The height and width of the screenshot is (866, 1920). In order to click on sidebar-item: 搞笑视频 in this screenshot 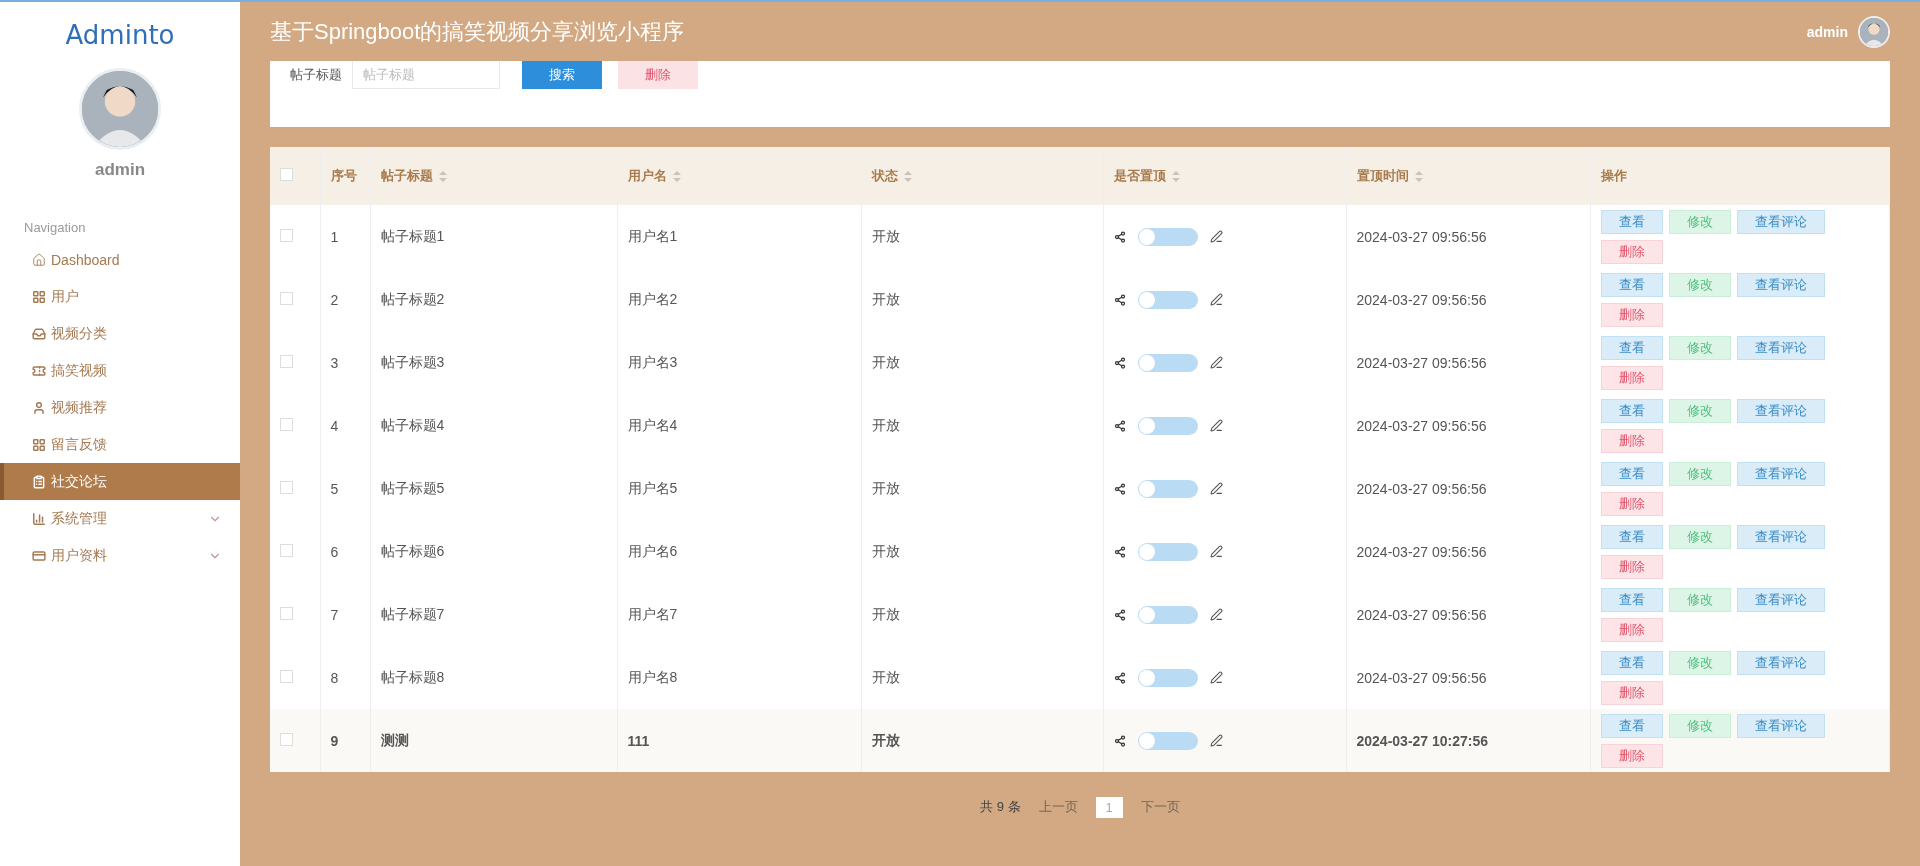, I will do `click(120, 370)`.